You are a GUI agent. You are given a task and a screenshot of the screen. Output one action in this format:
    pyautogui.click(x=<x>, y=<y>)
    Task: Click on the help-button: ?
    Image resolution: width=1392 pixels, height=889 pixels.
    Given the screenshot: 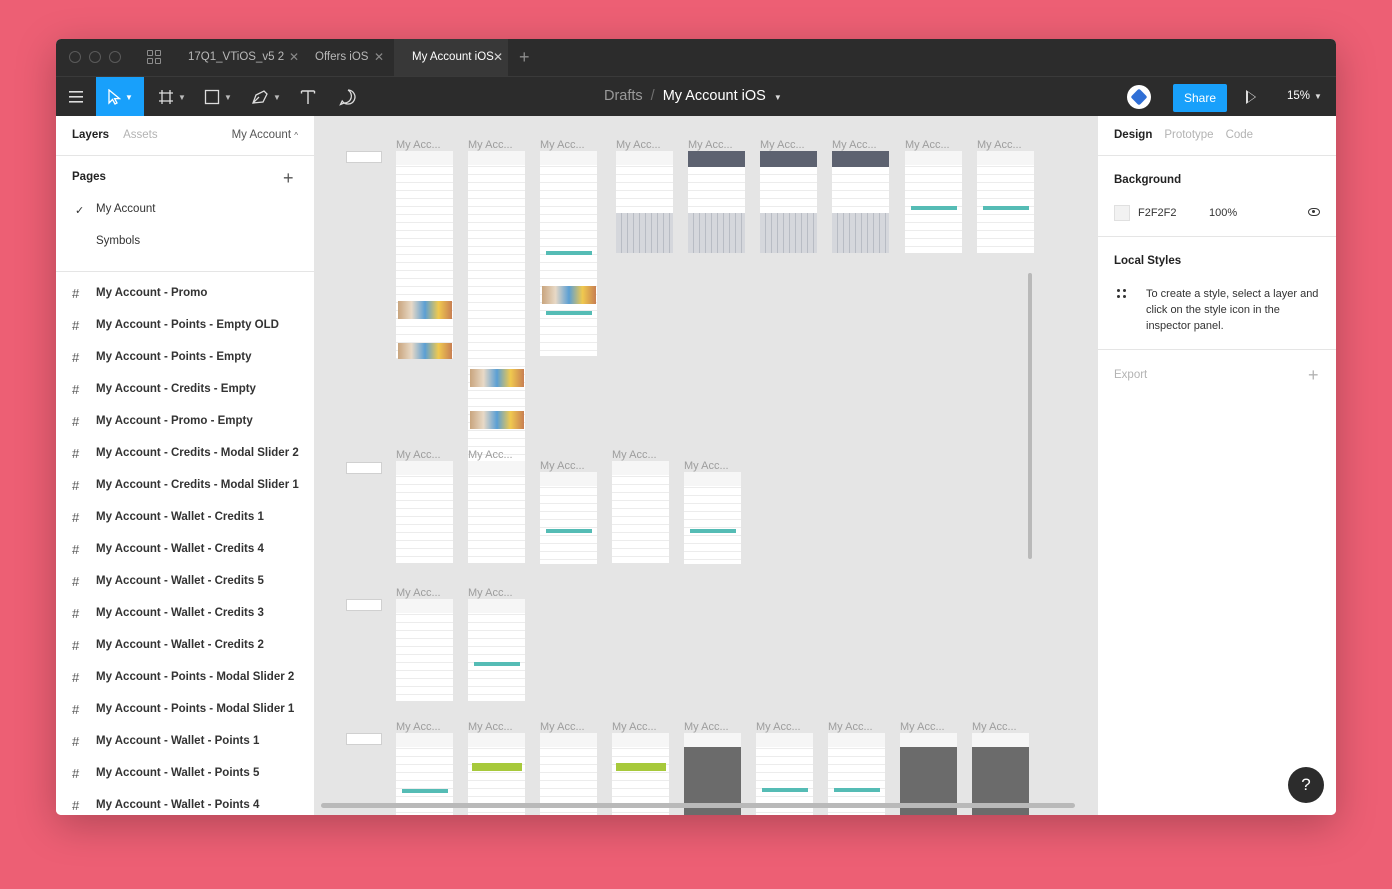 What is the action you would take?
    pyautogui.click(x=1306, y=785)
    